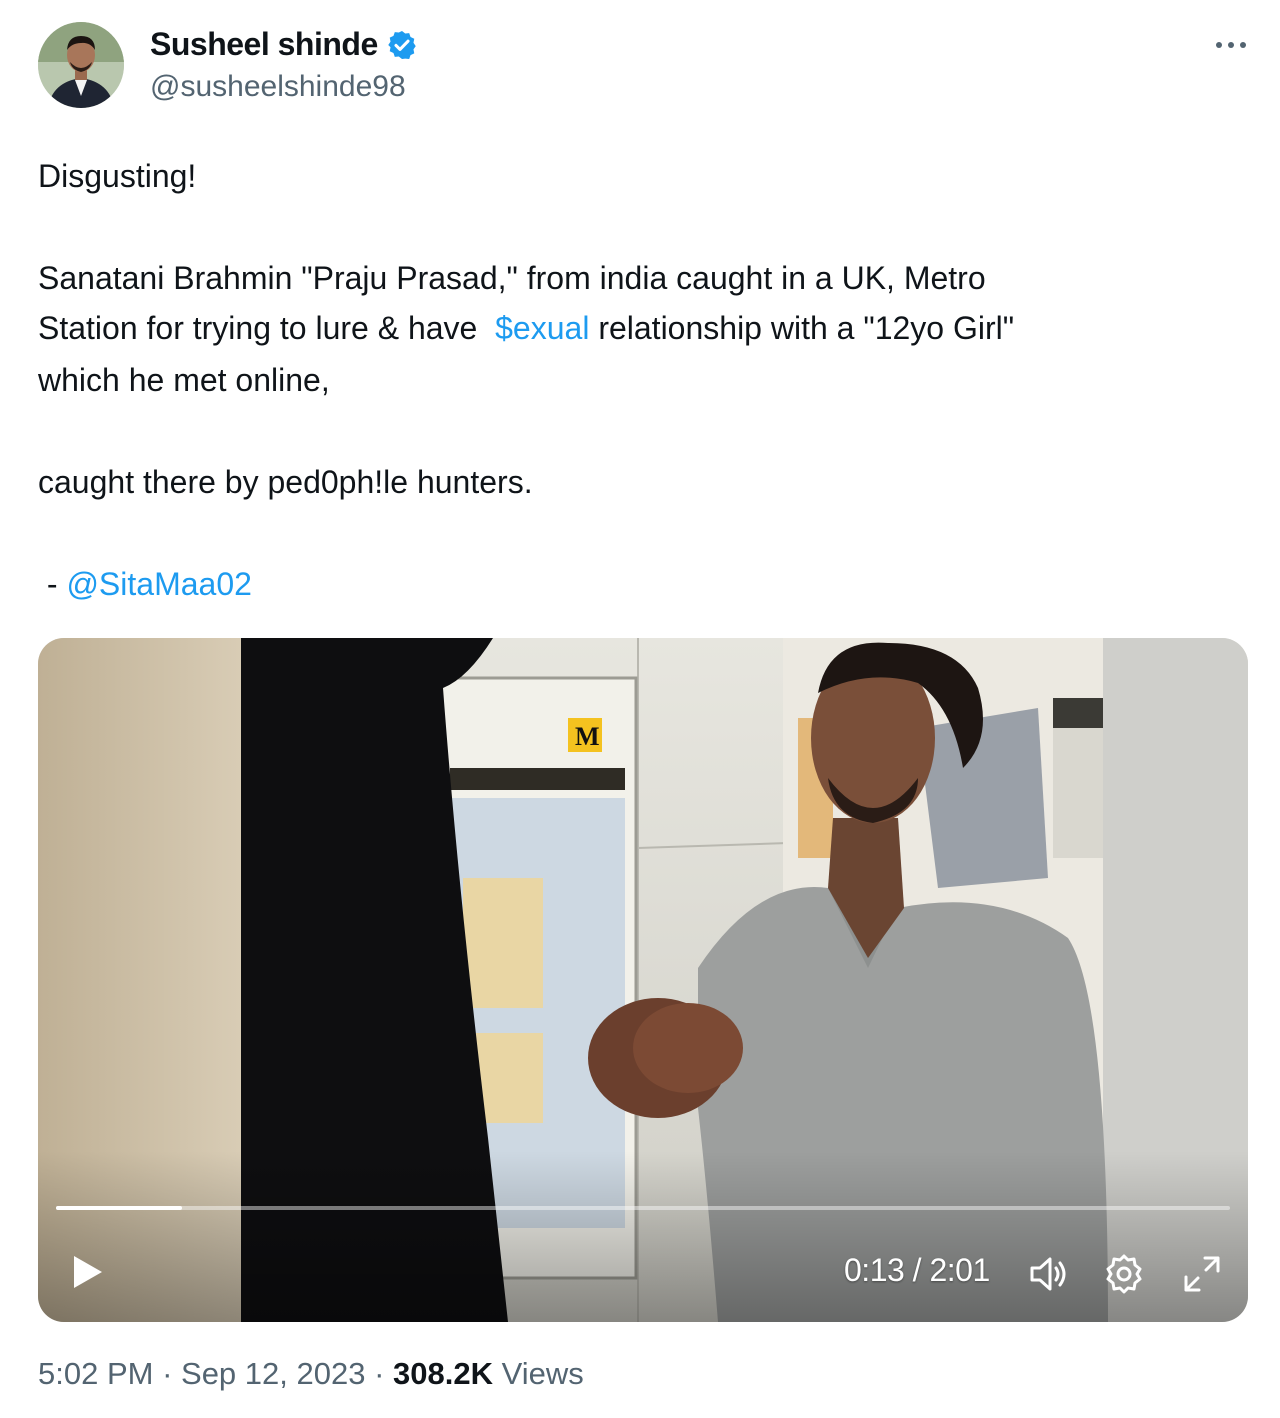 The image size is (1280, 1418). Describe the element at coordinates (158, 584) in the screenshot. I see `mention-link: @SitaMaa02` at that location.